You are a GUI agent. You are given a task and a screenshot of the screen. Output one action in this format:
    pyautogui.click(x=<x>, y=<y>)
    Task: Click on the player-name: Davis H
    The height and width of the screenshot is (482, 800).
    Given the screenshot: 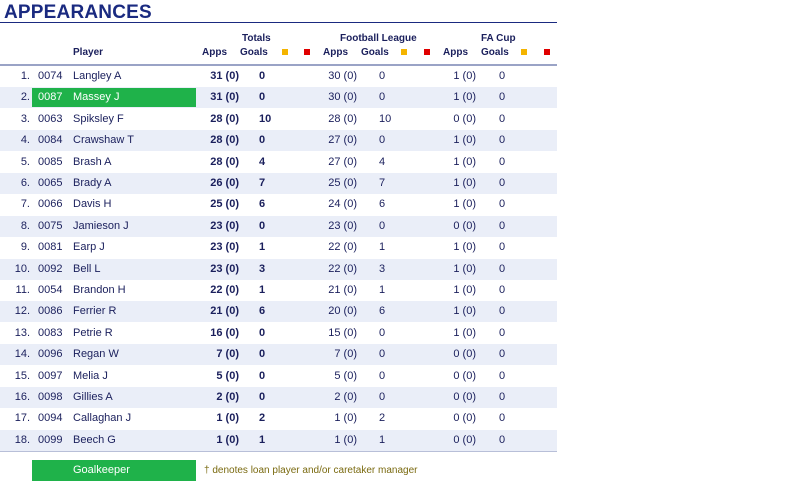 What is the action you would take?
    pyautogui.click(x=92, y=204)
    